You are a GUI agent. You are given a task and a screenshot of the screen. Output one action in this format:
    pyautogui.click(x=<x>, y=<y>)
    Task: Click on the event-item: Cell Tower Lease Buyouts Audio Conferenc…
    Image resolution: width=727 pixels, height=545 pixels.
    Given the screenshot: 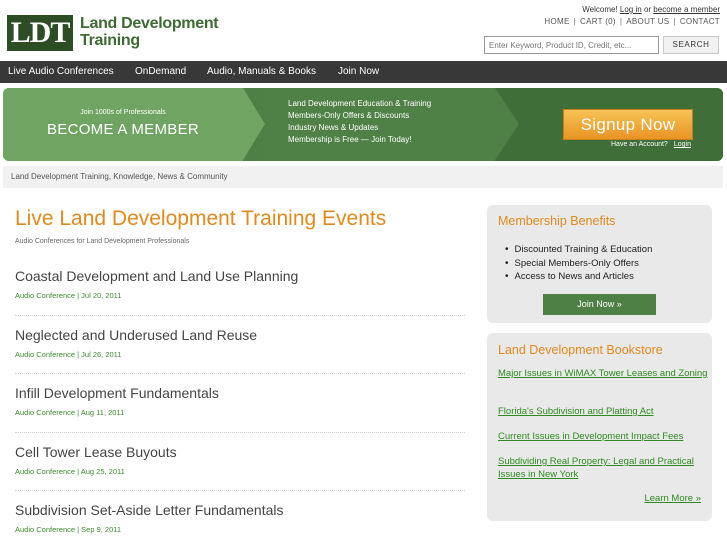 What is the action you would take?
    pyautogui.click(x=240, y=460)
    